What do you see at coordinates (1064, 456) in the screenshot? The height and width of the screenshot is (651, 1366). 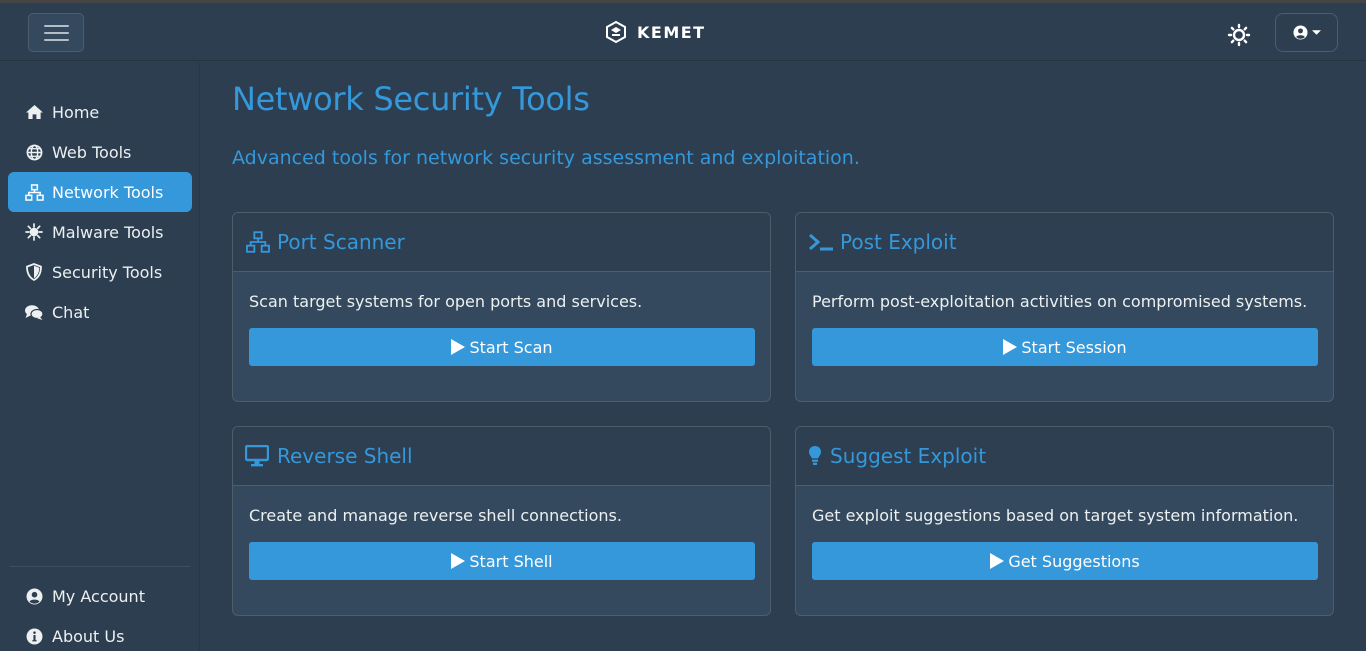 I see `card-header: Suggest Exploit` at bounding box center [1064, 456].